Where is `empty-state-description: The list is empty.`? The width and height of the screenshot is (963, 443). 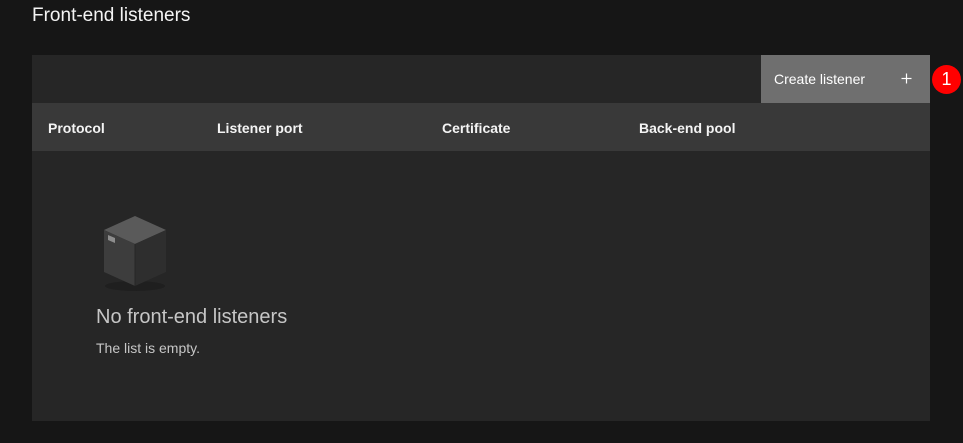 empty-state-description: The list is empty. is located at coordinates (148, 348).